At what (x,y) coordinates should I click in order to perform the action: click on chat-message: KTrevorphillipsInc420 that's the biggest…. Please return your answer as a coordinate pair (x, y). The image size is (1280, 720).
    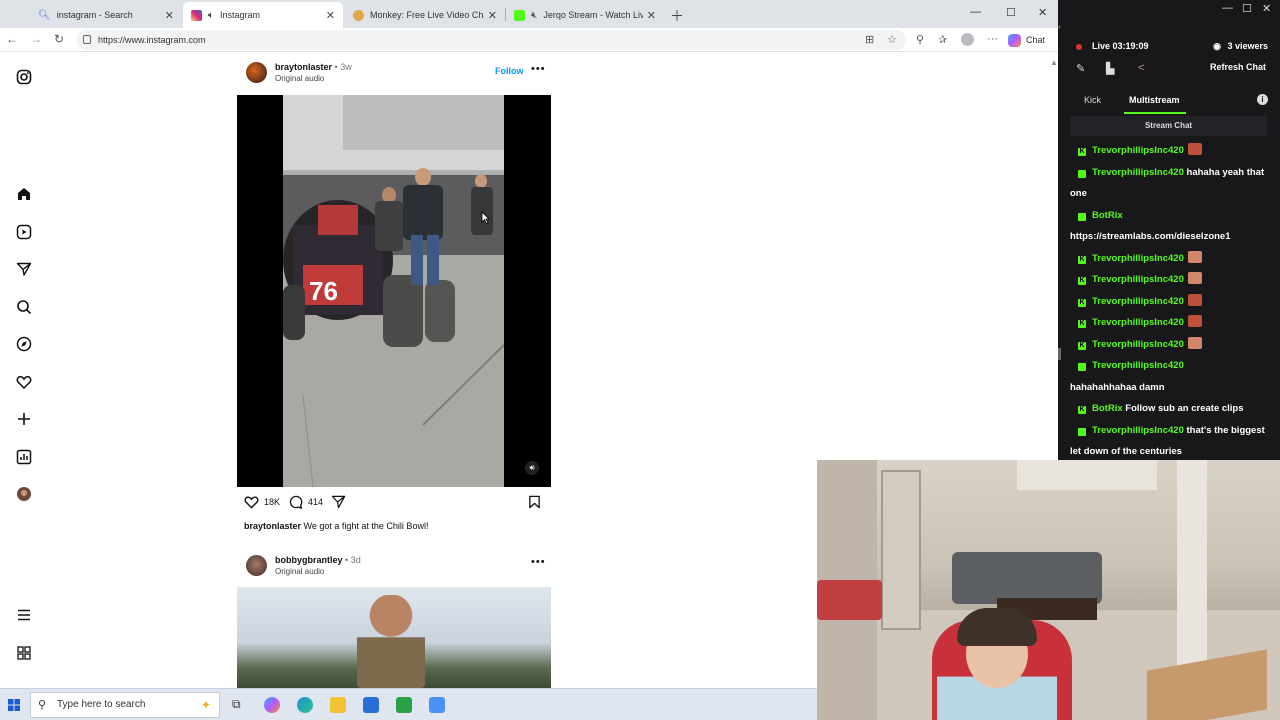
    Looking at the image, I should click on (1172, 440).